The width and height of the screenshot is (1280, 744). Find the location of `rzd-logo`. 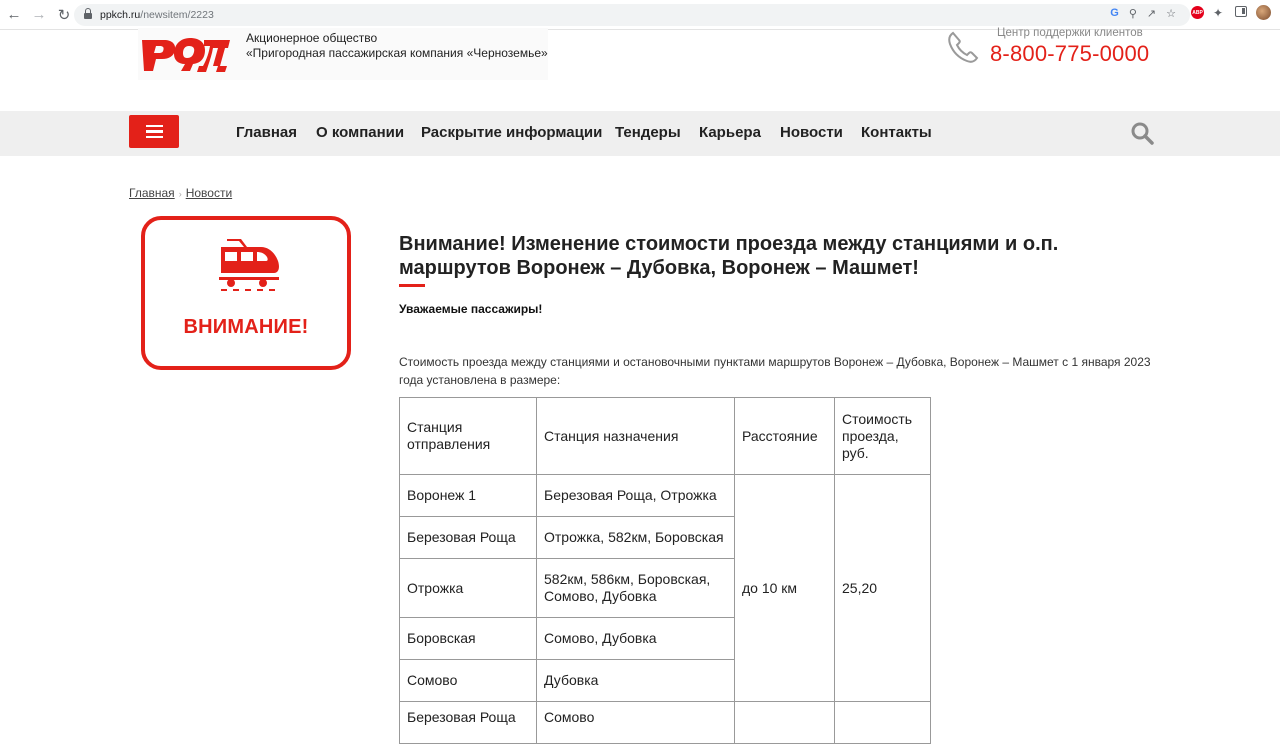

rzd-logo is located at coordinates (187, 51).